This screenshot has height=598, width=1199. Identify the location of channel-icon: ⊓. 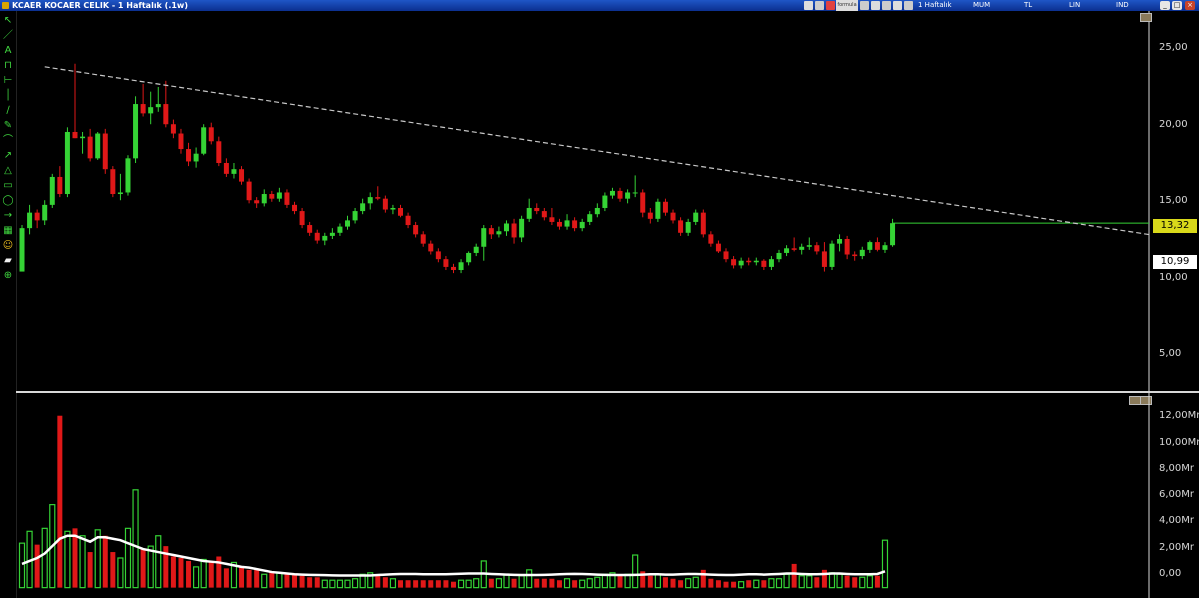
(8, 65).